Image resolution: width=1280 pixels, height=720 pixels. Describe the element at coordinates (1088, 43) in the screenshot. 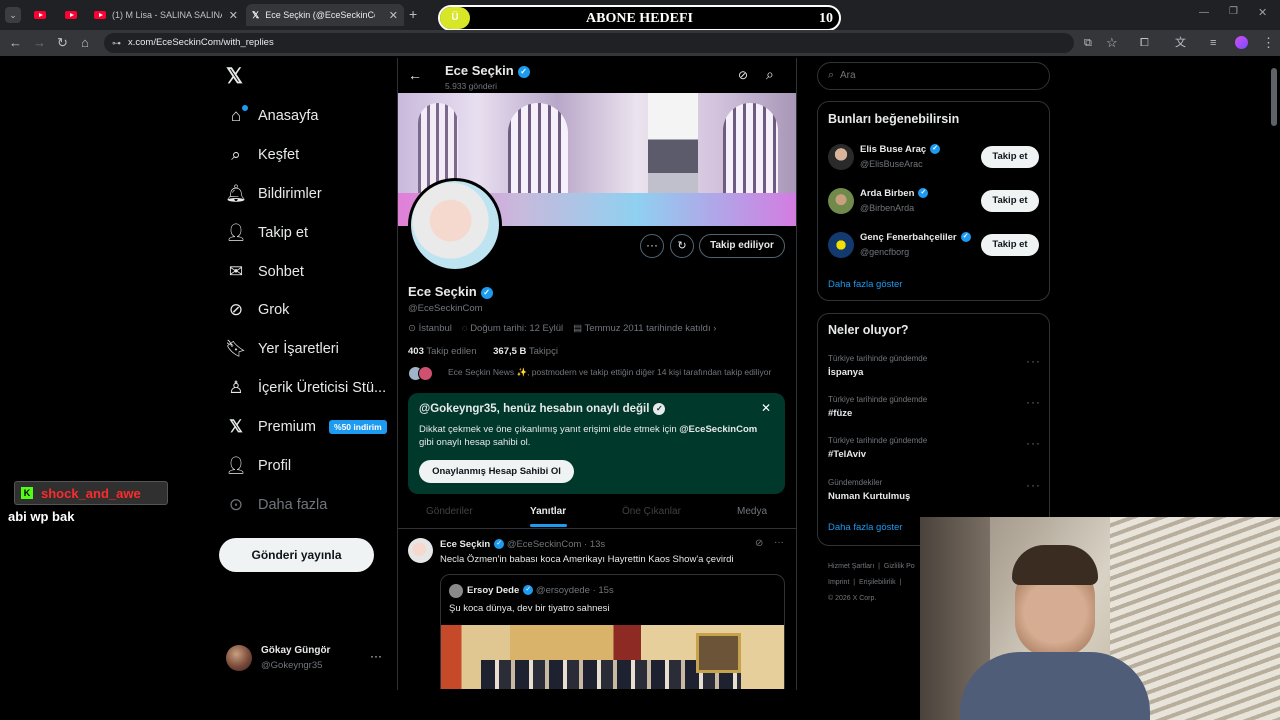

I see `install-app-icon: ⧉` at that location.